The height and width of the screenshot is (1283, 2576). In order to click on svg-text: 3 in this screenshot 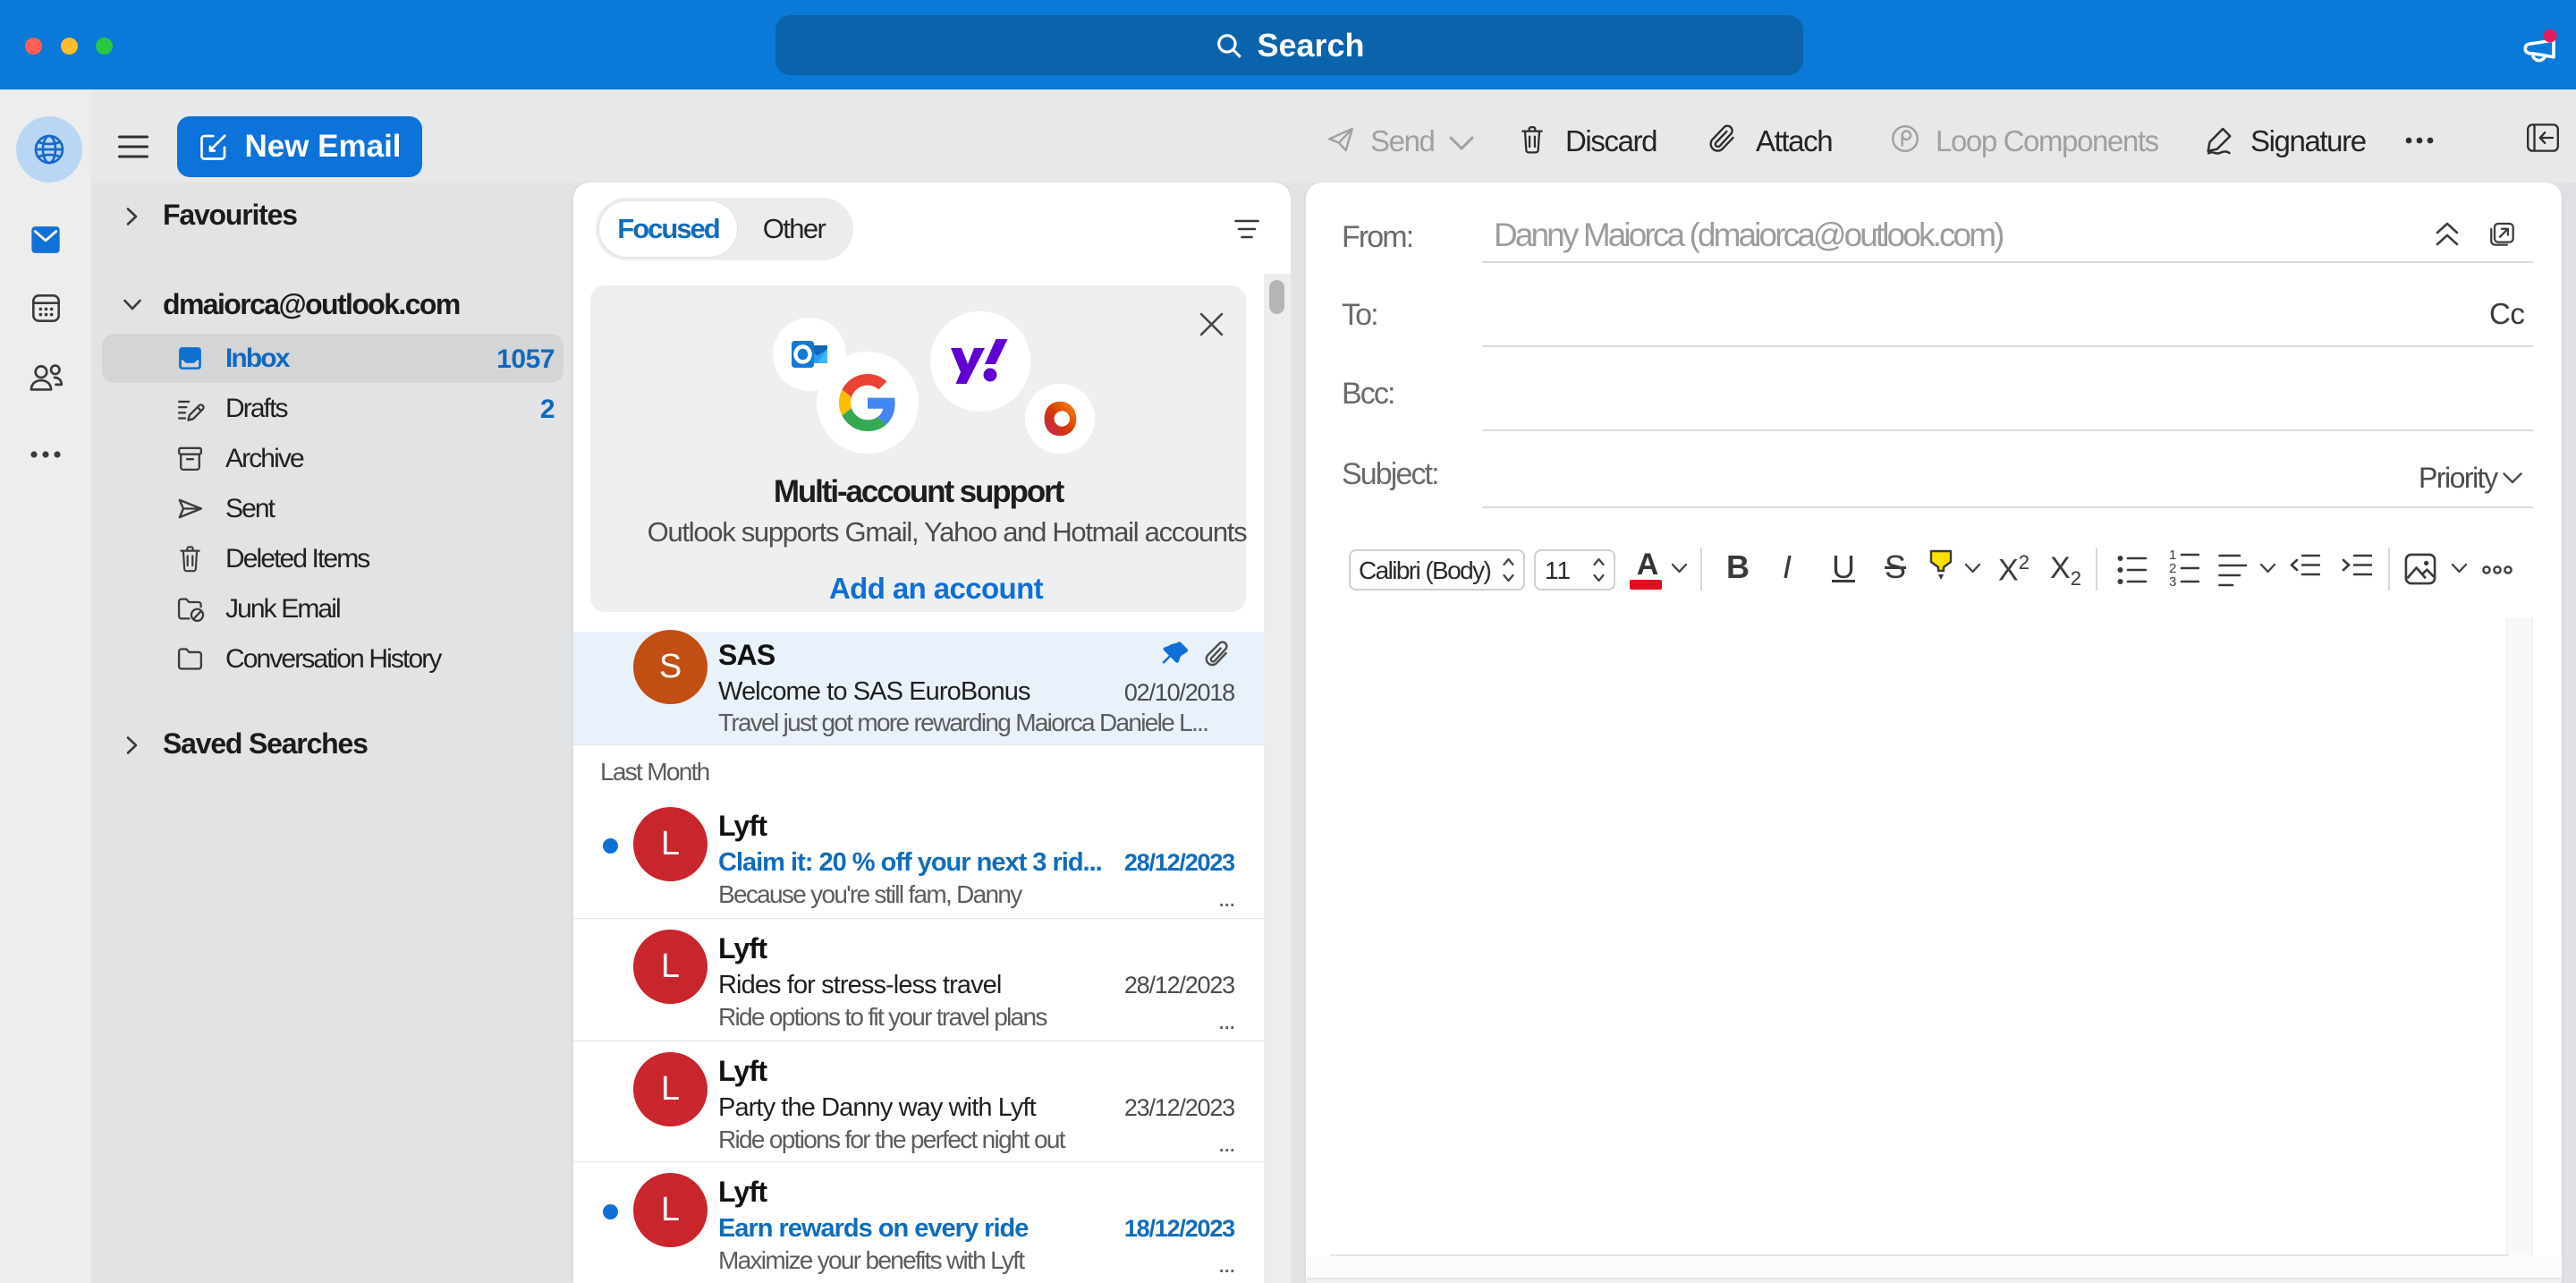, I will do `click(2172, 582)`.